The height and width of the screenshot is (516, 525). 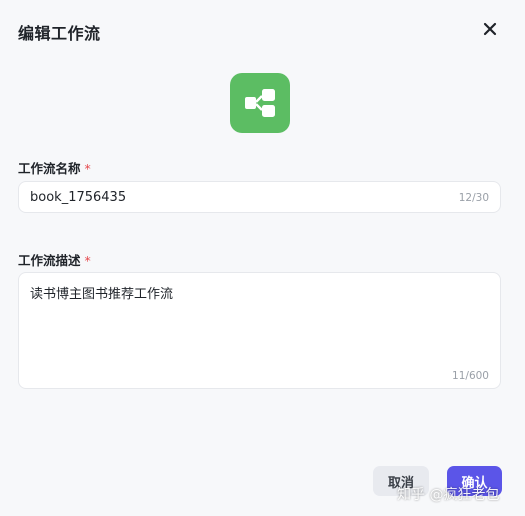 I want to click on confirm-button: 确认, so click(x=474, y=481).